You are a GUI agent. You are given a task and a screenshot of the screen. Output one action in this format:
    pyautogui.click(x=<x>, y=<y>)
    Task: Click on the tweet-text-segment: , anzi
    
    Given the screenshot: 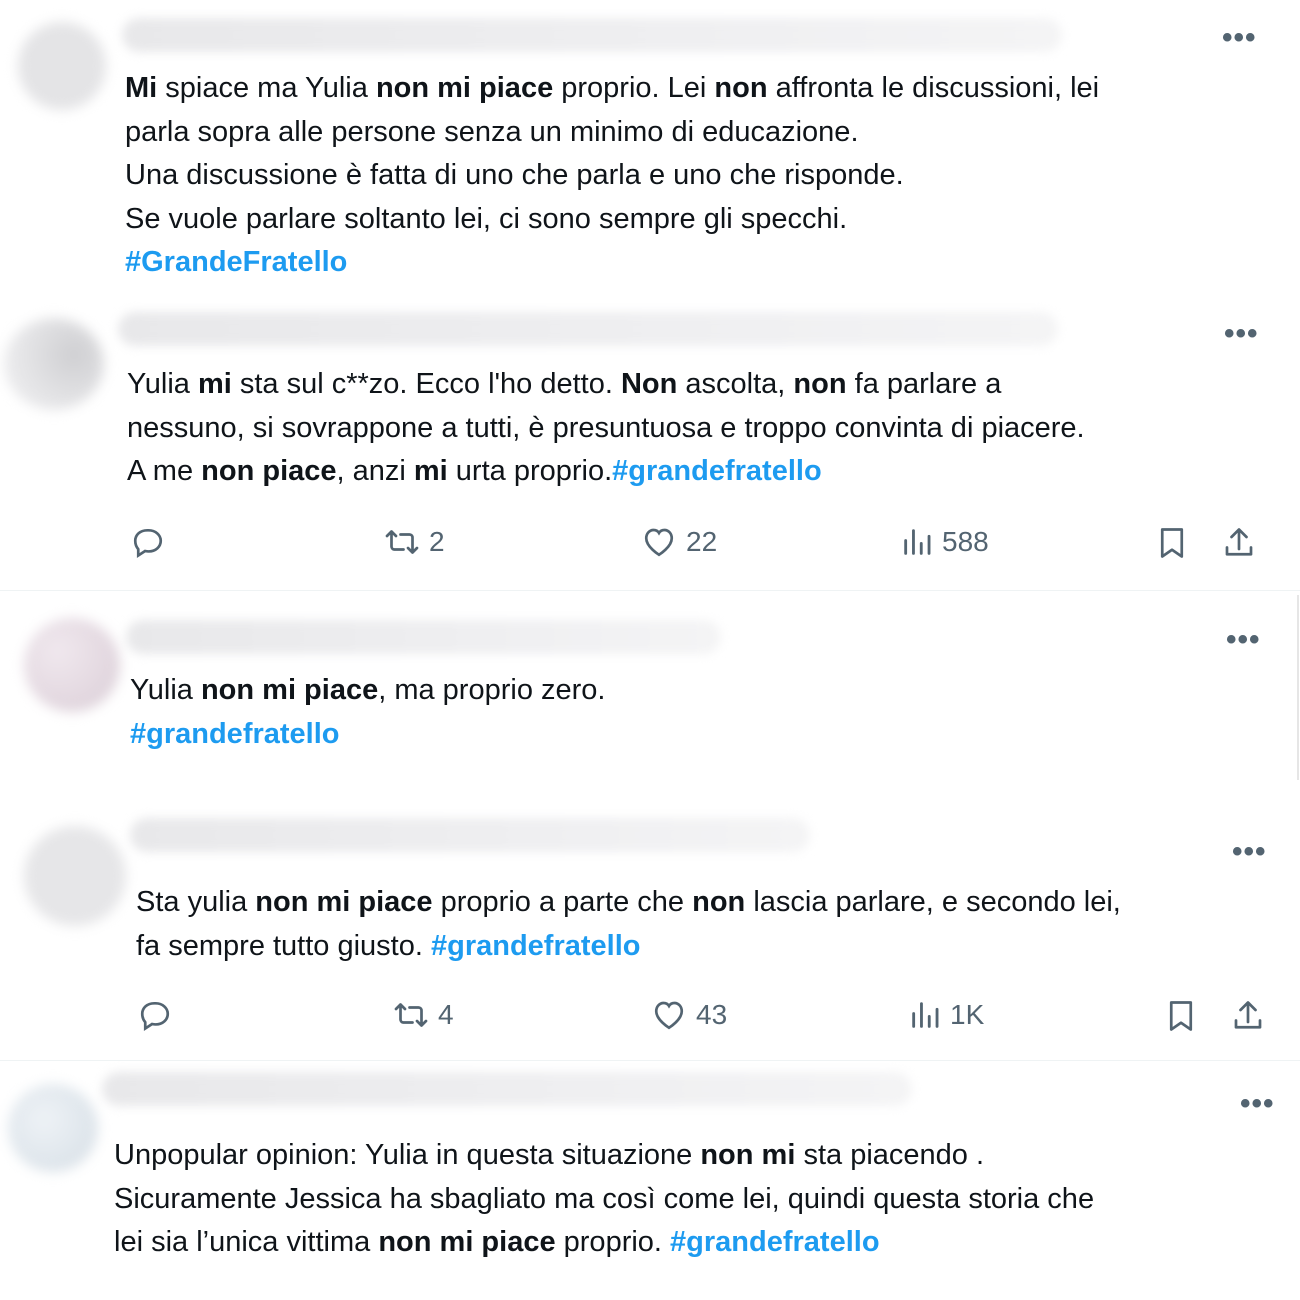 What is the action you would take?
    pyautogui.click(x=375, y=471)
    